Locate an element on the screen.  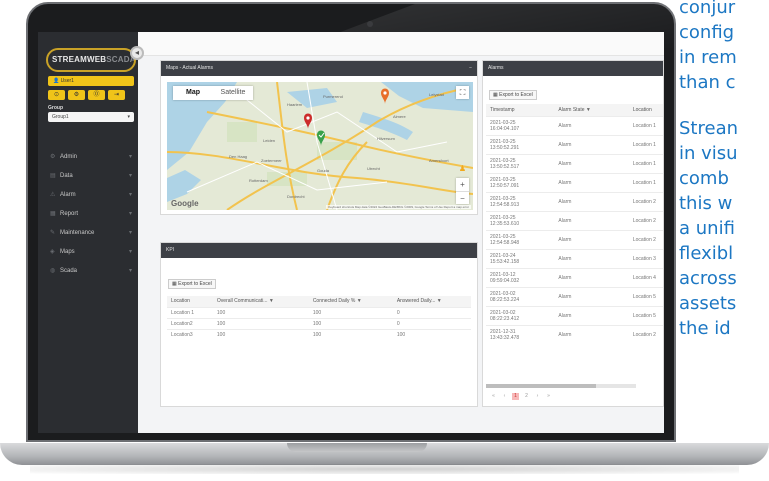
scrollbar-thumb is located at coordinates (541, 386).